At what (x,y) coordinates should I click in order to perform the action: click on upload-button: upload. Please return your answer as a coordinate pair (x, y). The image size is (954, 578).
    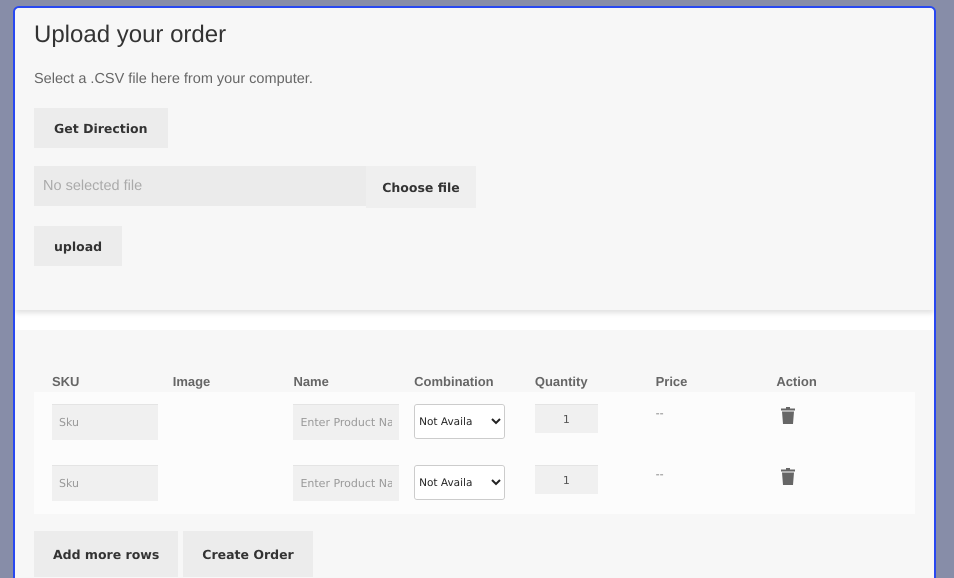
    Looking at the image, I should click on (78, 246).